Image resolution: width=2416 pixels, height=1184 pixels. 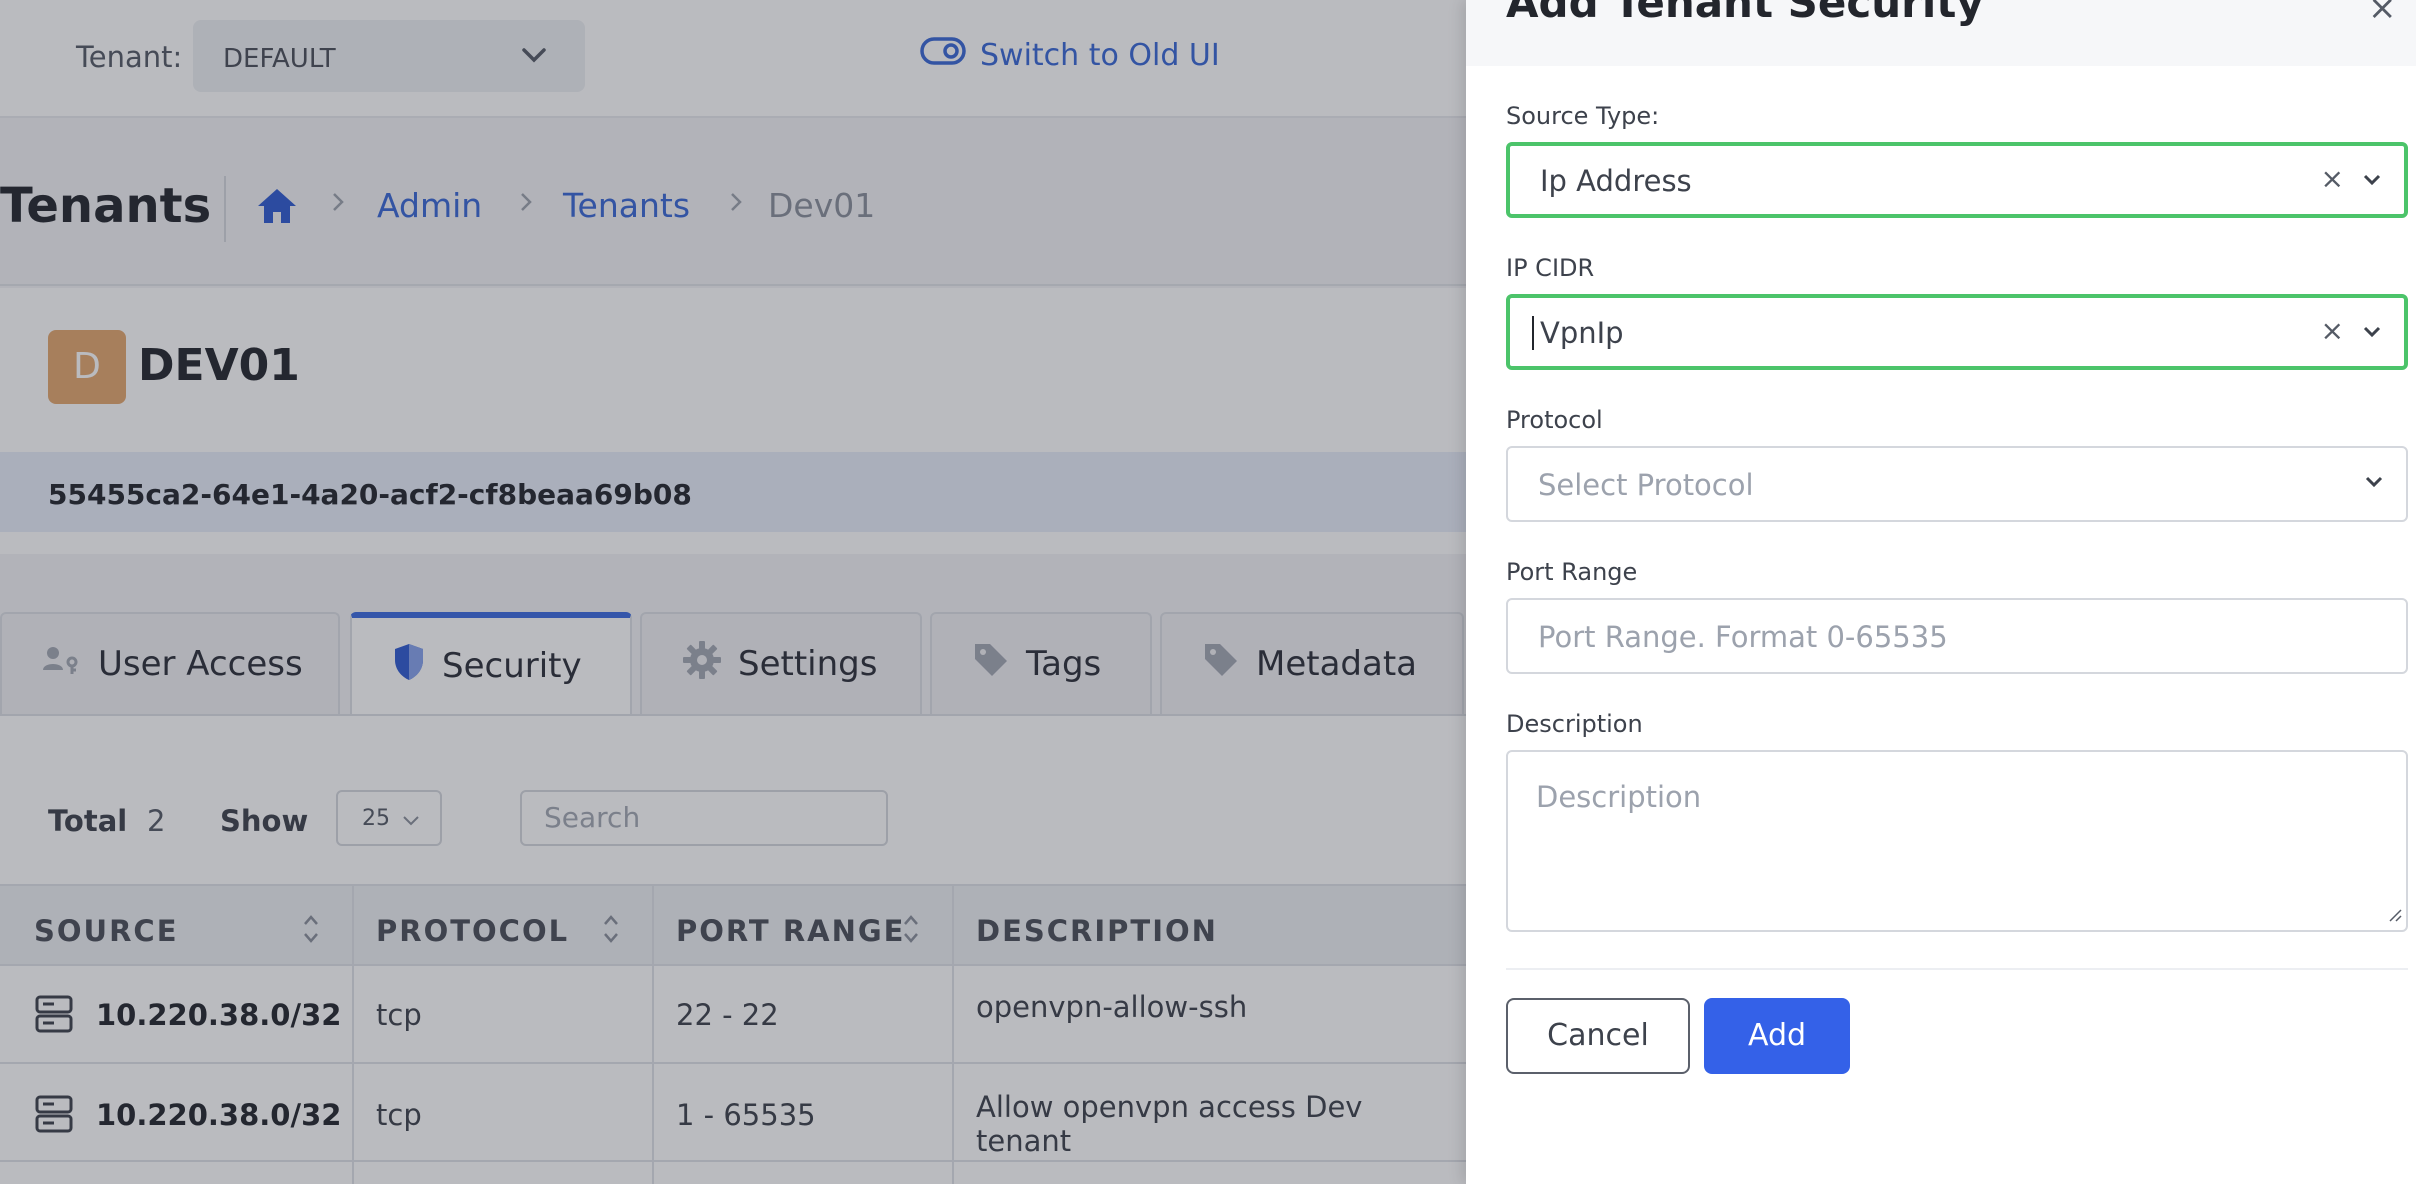 What do you see at coordinates (1957, 636) in the screenshot?
I see `port-range-input: Port Range. Format 0-65535` at bounding box center [1957, 636].